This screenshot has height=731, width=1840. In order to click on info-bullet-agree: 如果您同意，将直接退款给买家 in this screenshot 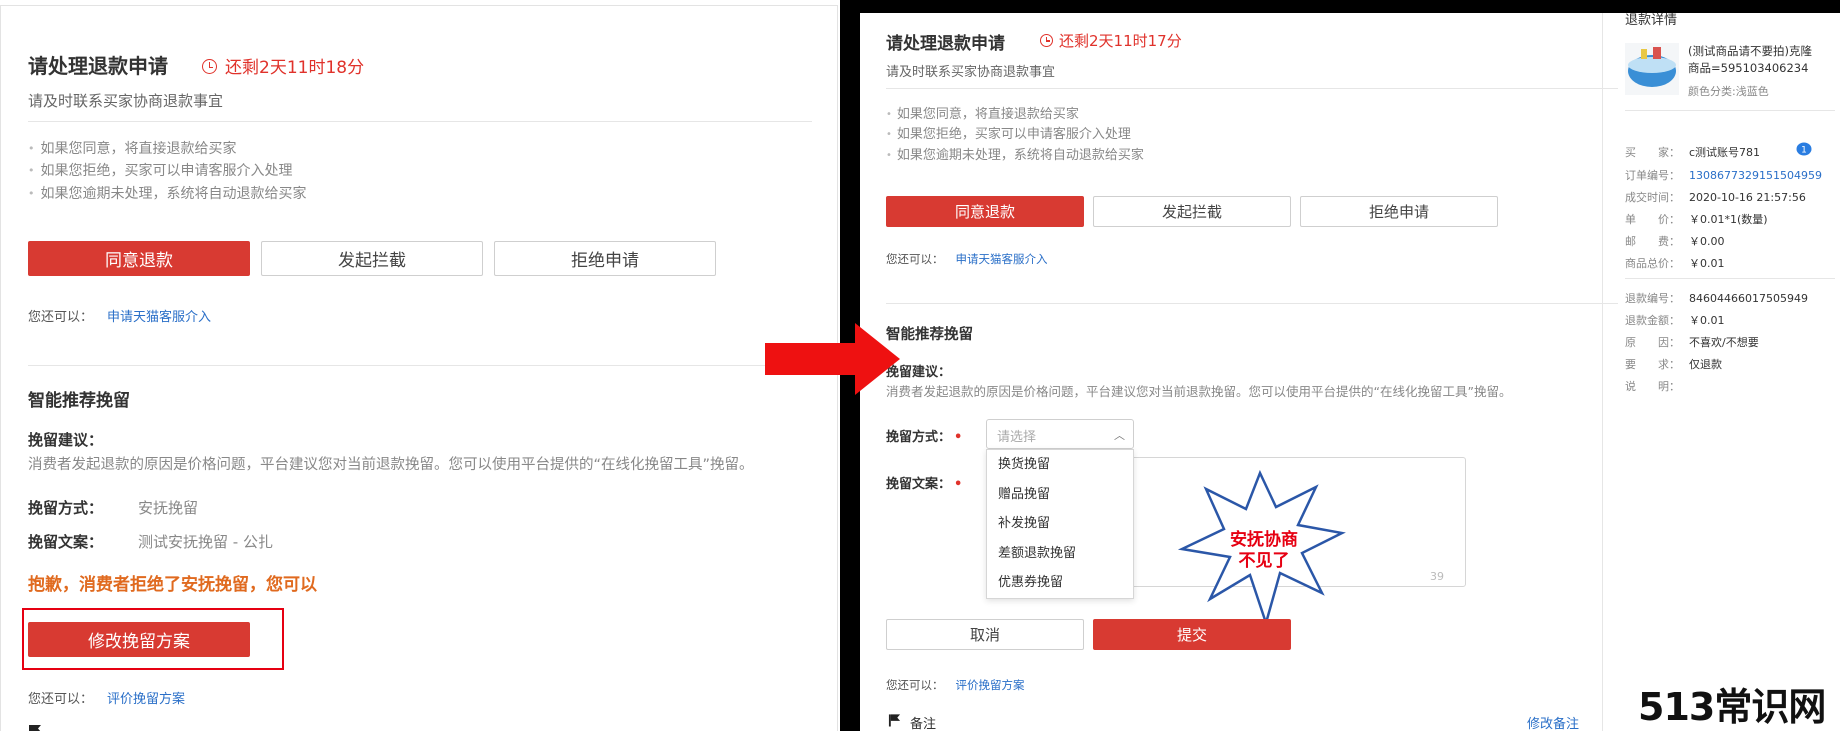, I will do `click(982, 112)`.